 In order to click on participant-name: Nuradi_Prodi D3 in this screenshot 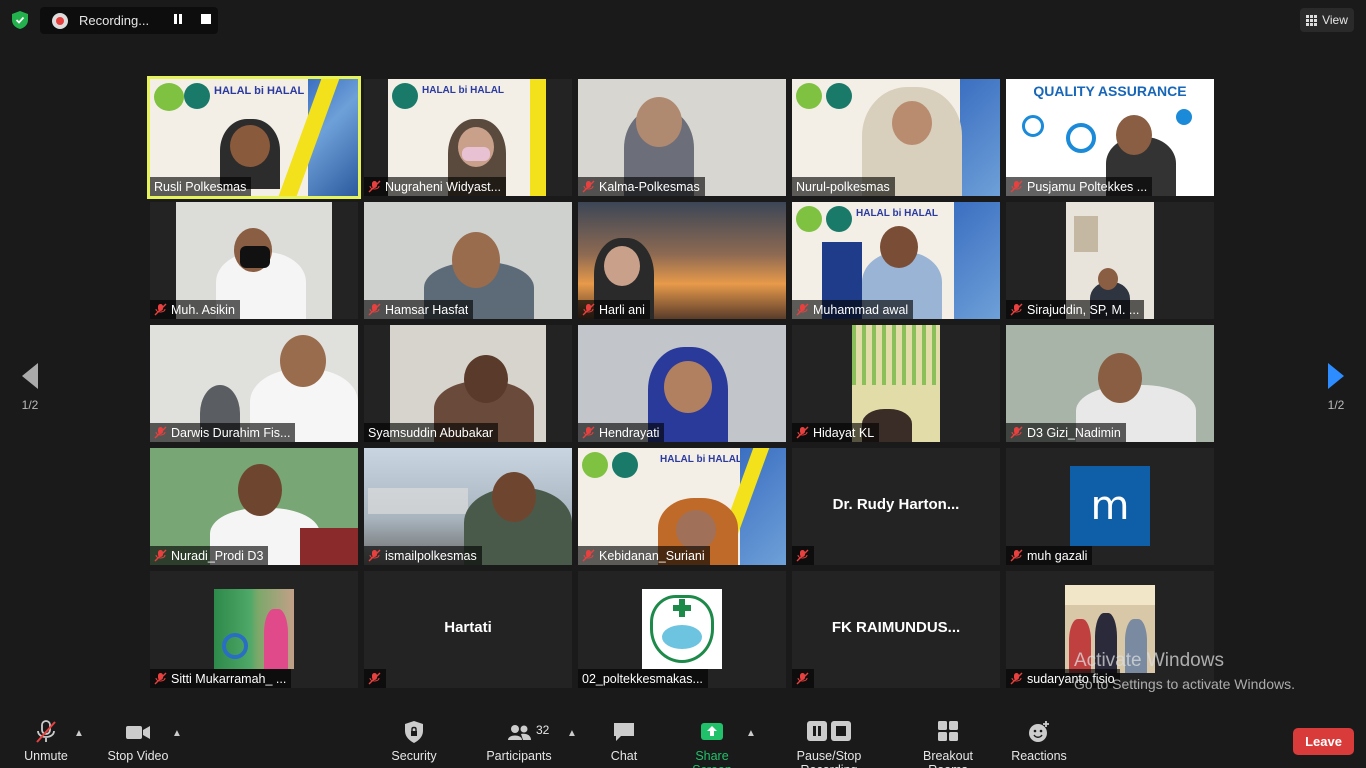, I will do `click(217, 555)`.